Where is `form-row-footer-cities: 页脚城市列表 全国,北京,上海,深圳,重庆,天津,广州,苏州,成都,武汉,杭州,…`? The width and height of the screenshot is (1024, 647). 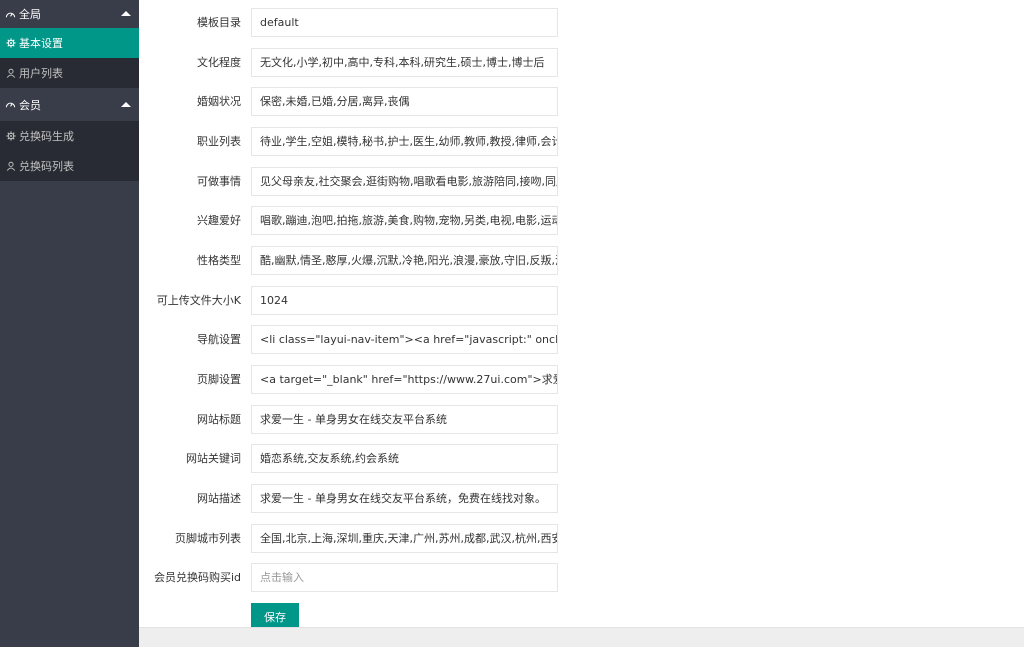
form-row-footer-cities: 页脚城市列表 全国,北京,上海,深圳,重庆,天津,广州,苏州,成都,武汉,杭州,… is located at coordinates (354, 539).